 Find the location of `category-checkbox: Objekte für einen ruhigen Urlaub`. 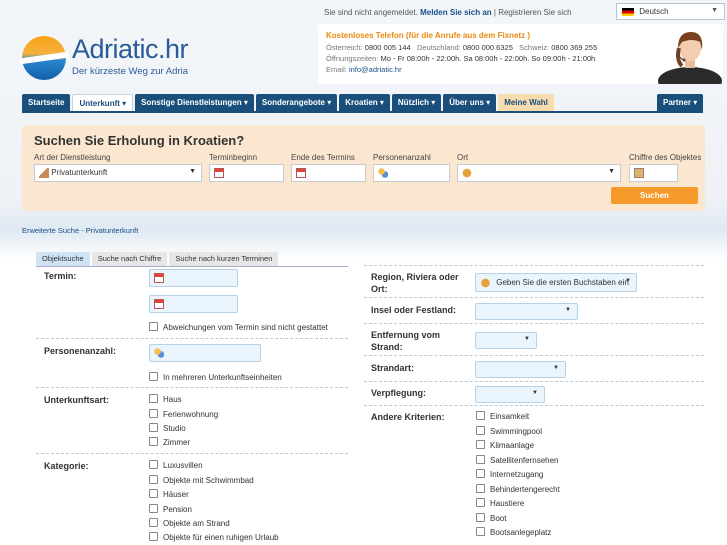

category-checkbox: Objekte für einen ruhigen Urlaub is located at coordinates (214, 537).